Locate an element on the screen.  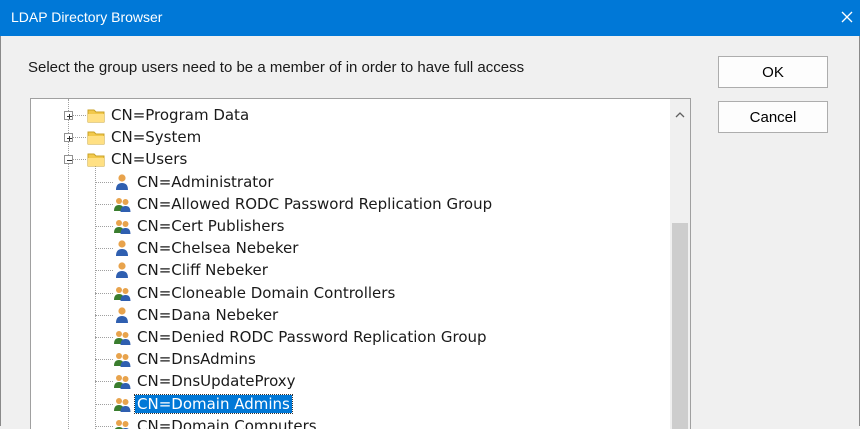
tree-node-label: CN=Users is located at coordinates (149, 159).